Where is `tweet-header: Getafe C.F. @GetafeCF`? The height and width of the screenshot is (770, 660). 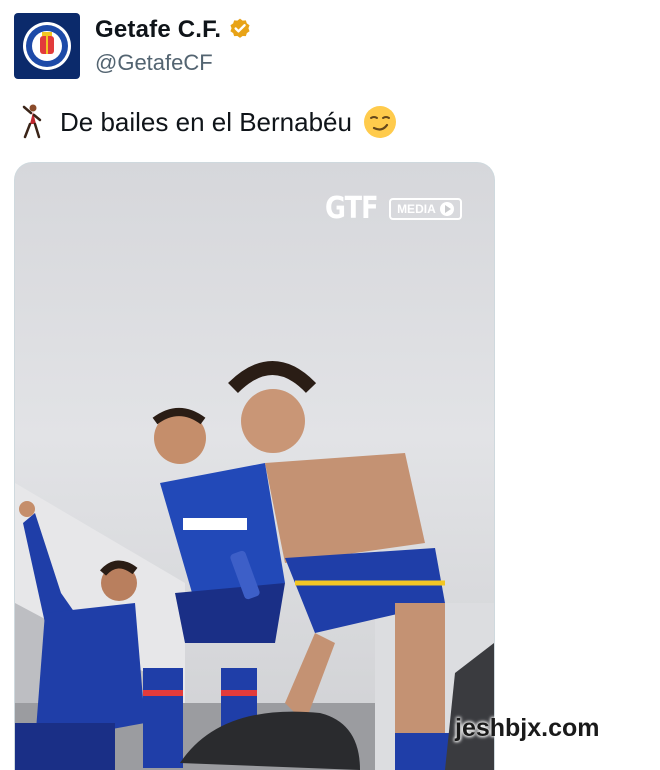 tweet-header: Getafe C.F. @GetafeCF is located at coordinates (133, 46).